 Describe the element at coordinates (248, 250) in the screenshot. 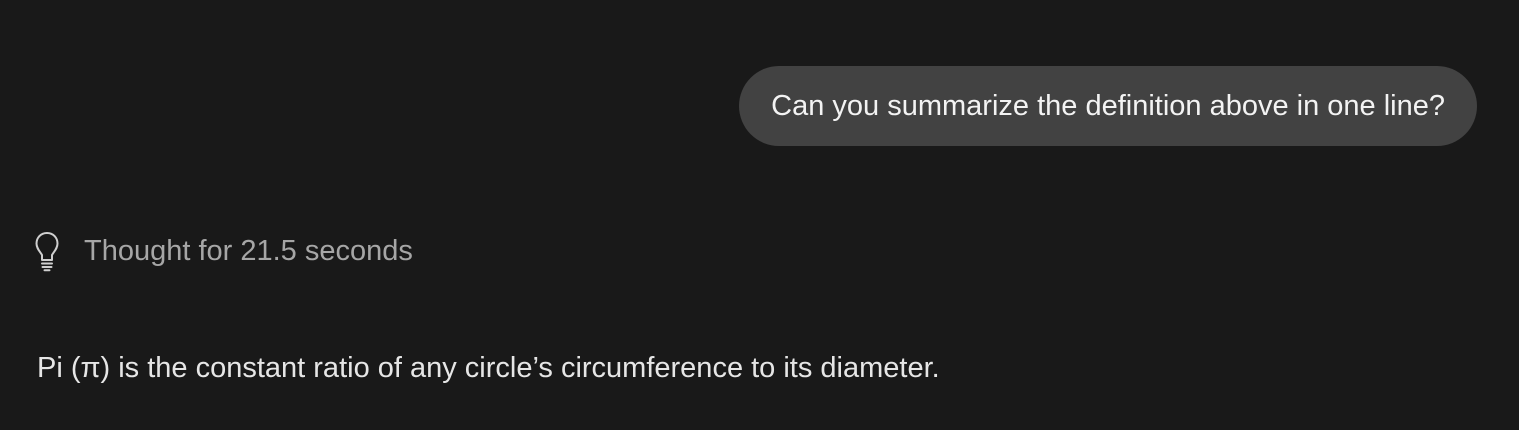

I see `thought-label: Thought for 21.5 seconds` at that location.